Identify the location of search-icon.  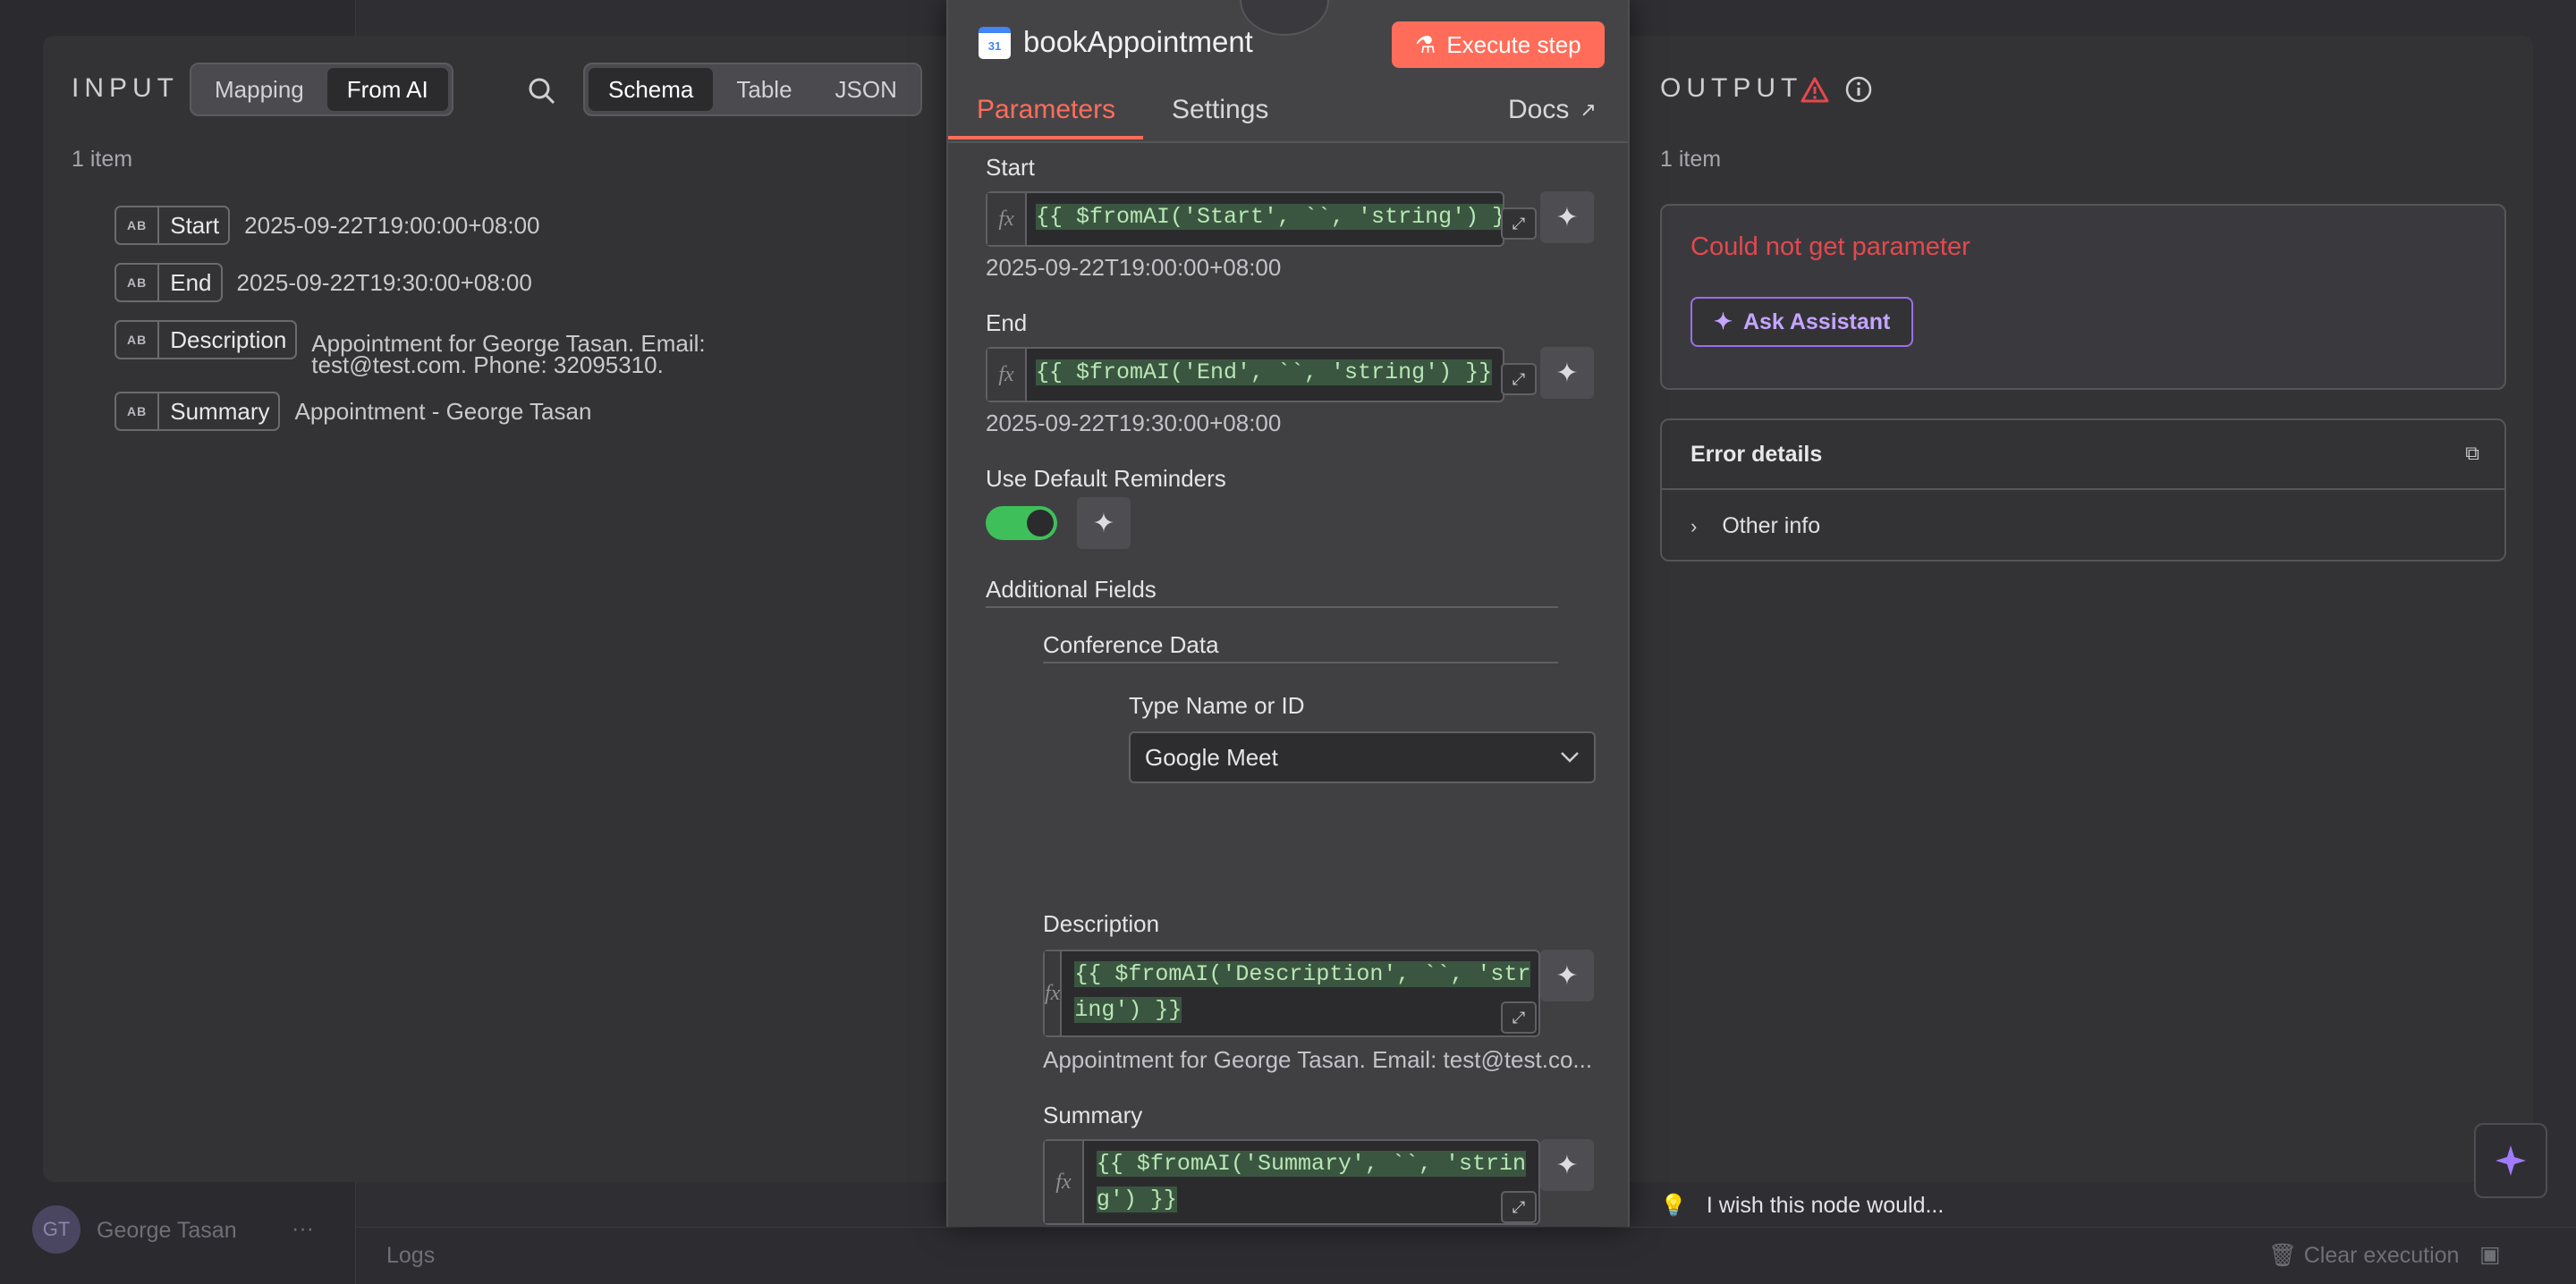
(542, 91).